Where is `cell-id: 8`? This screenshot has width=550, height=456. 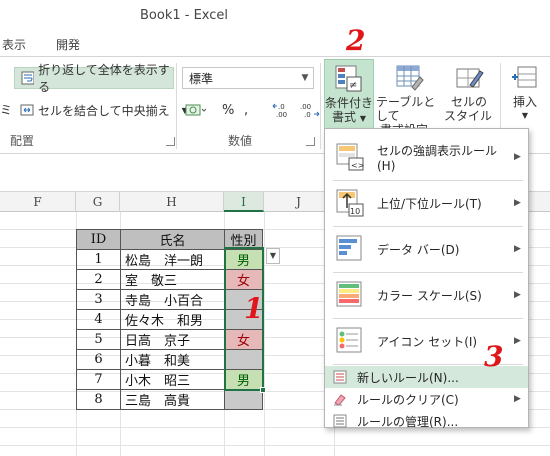 cell-id: 8 is located at coordinates (98, 399).